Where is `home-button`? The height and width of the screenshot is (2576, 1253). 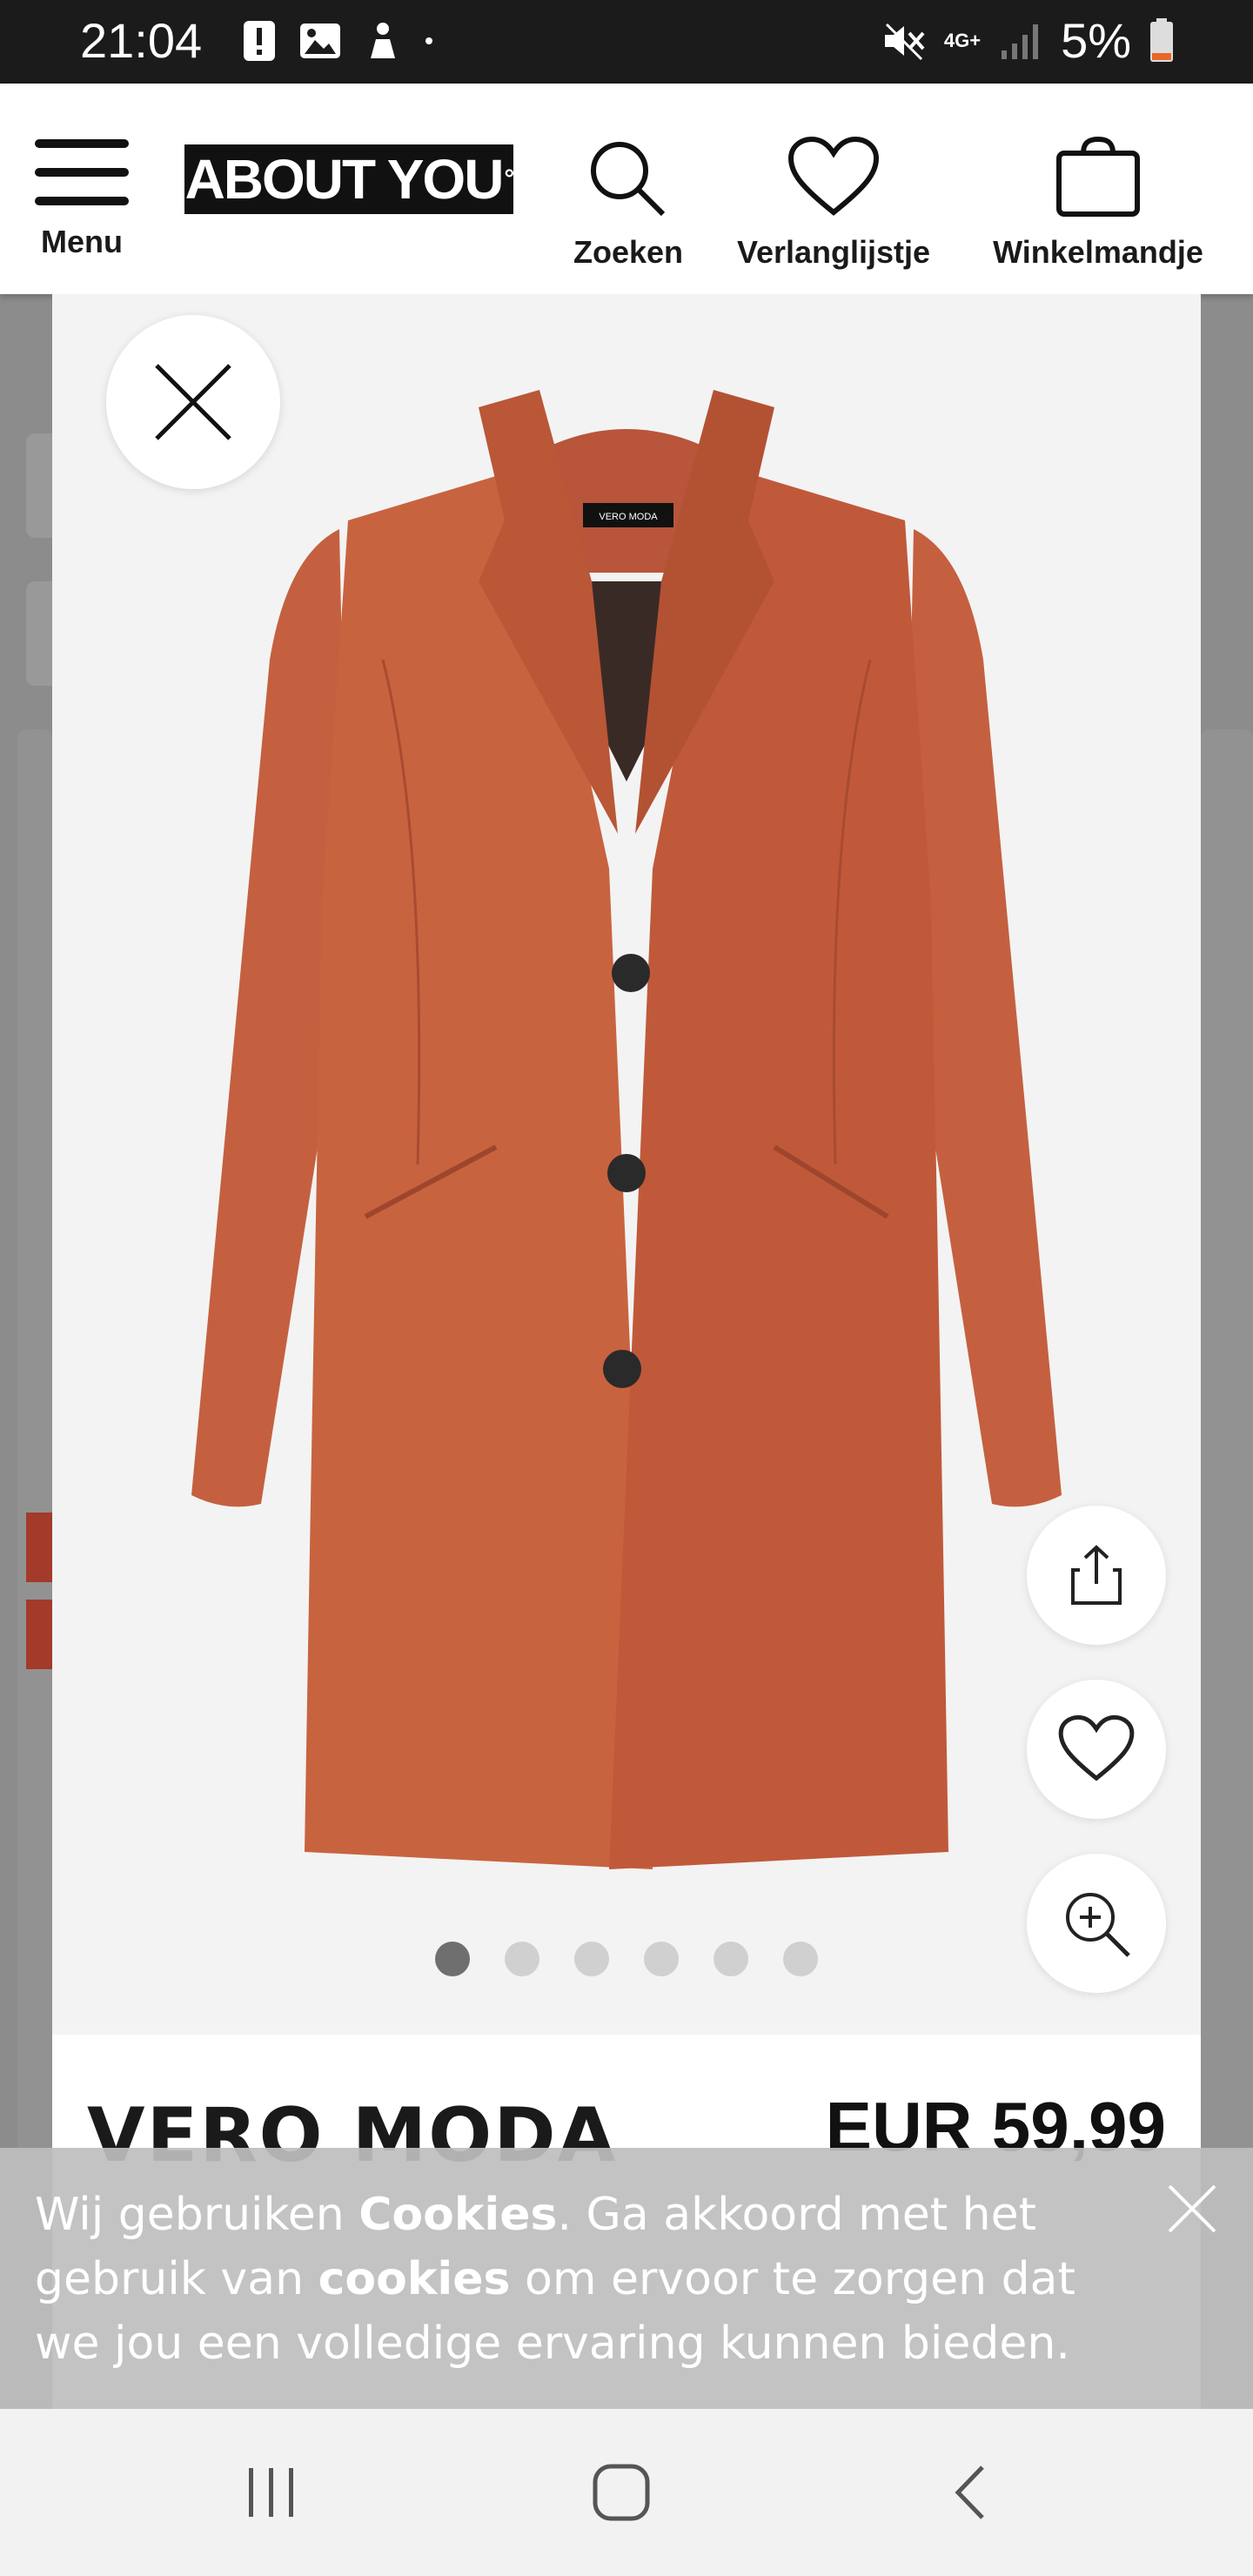 home-button is located at coordinates (621, 2492).